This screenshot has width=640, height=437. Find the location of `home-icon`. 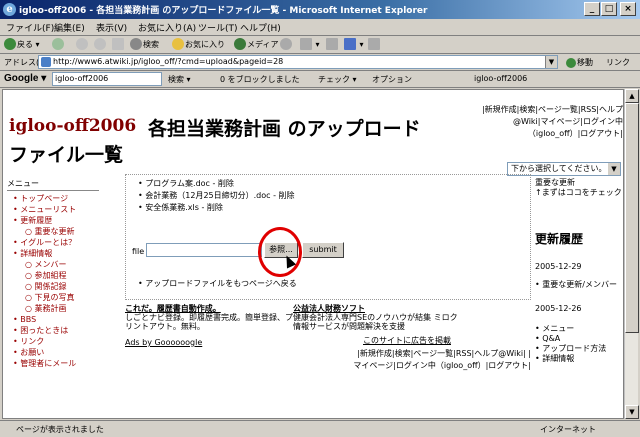

home-icon is located at coordinates (118, 44).